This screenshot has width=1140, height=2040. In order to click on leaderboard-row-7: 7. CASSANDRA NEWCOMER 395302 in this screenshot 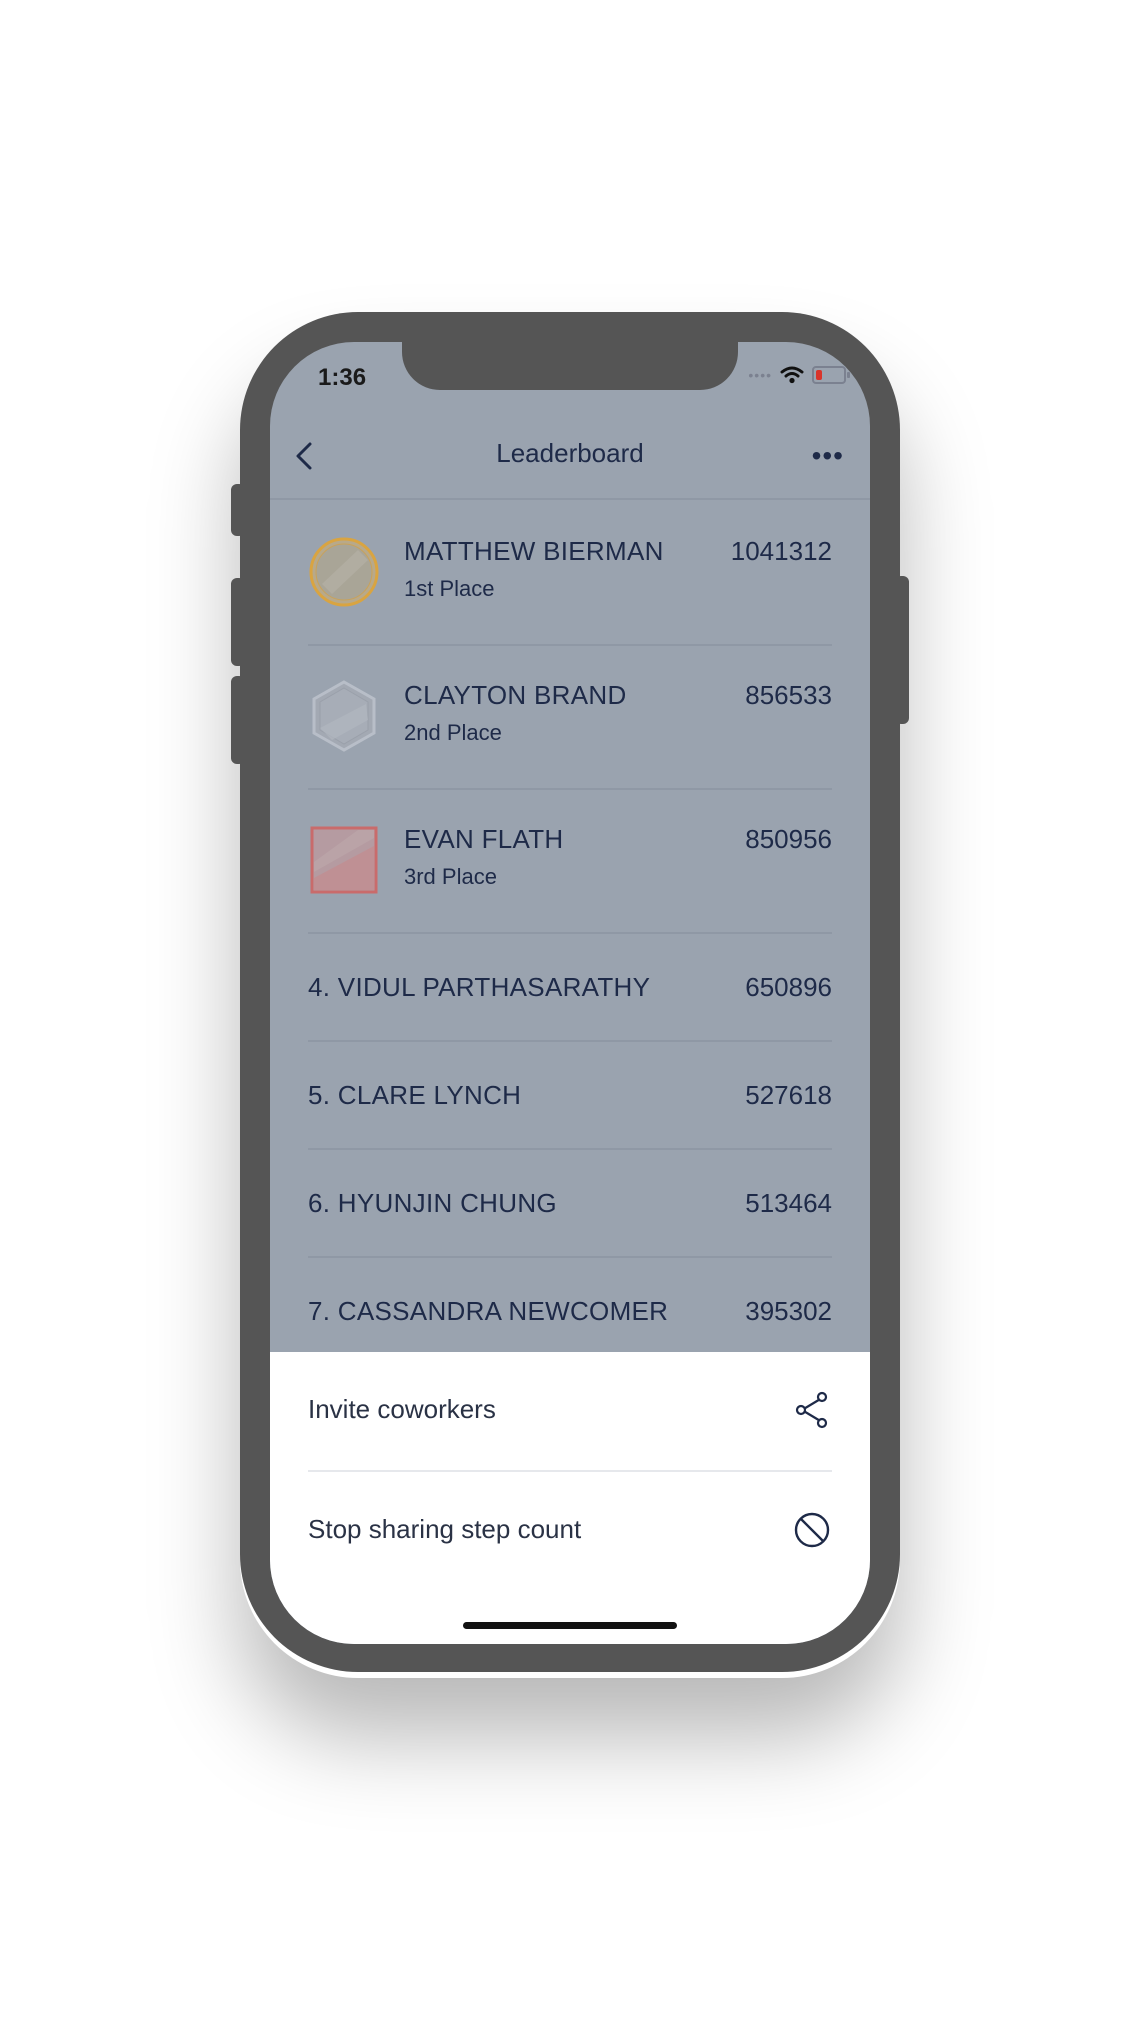, I will do `click(570, 1312)`.